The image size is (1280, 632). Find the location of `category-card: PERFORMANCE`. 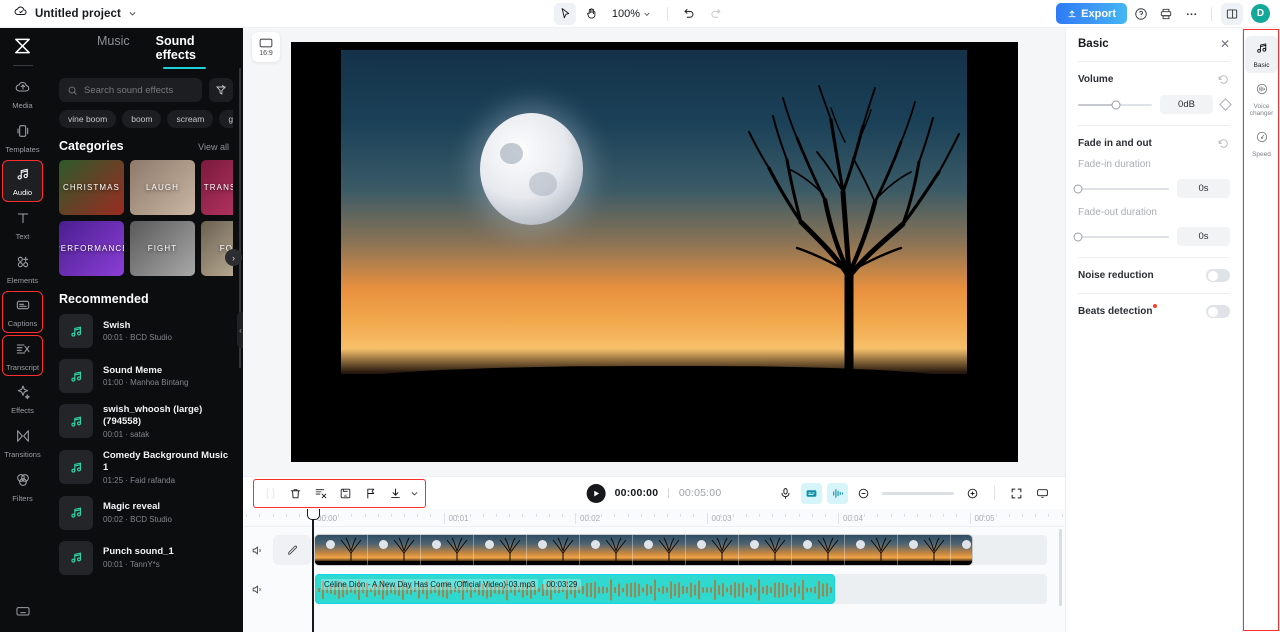

category-card: PERFORMANCE is located at coordinates (91, 248).